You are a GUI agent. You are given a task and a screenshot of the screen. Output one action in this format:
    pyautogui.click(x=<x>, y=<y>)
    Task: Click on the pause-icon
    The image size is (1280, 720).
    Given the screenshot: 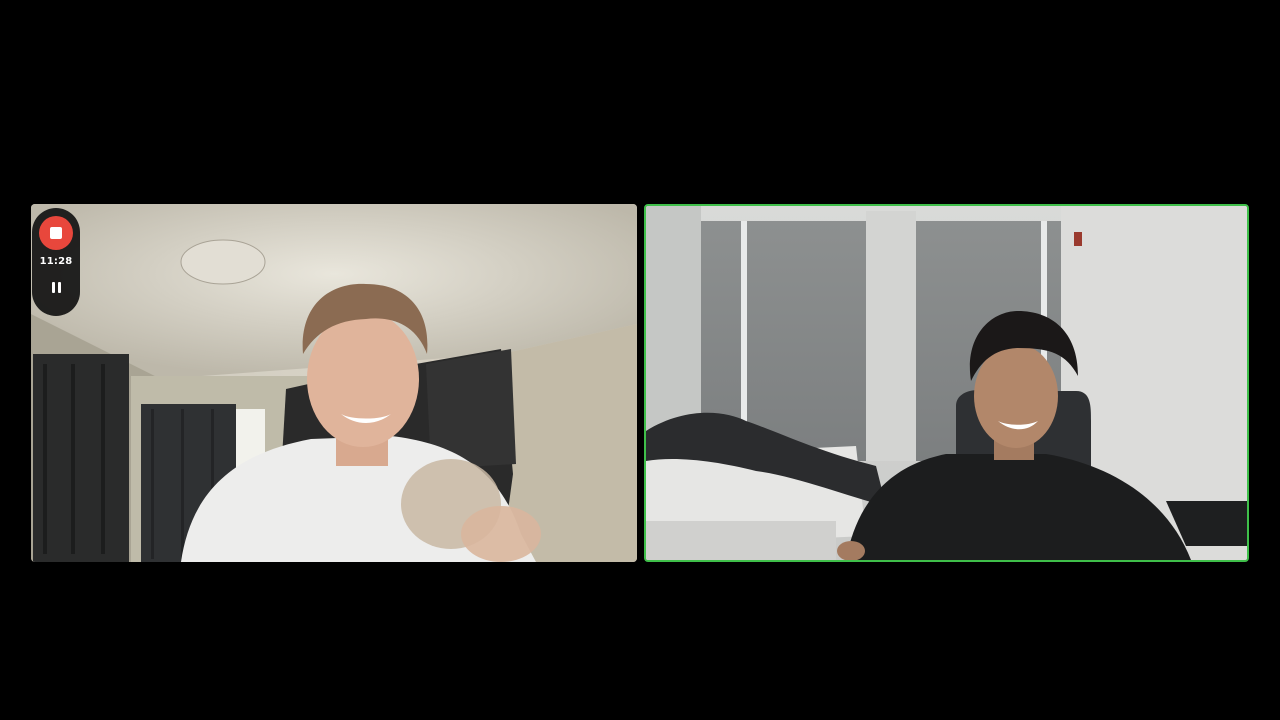 What is the action you would take?
    pyautogui.click(x=56, y=287)
    